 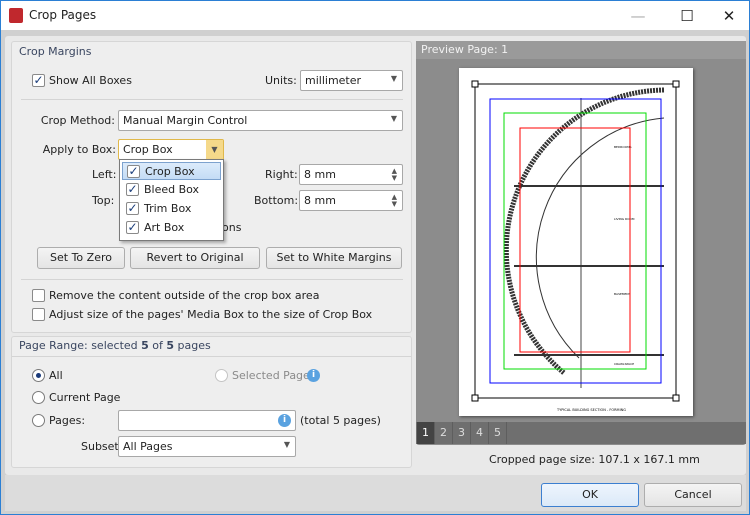 I want to click on bottom-label: Bottom:, so click(x=276, y=200).